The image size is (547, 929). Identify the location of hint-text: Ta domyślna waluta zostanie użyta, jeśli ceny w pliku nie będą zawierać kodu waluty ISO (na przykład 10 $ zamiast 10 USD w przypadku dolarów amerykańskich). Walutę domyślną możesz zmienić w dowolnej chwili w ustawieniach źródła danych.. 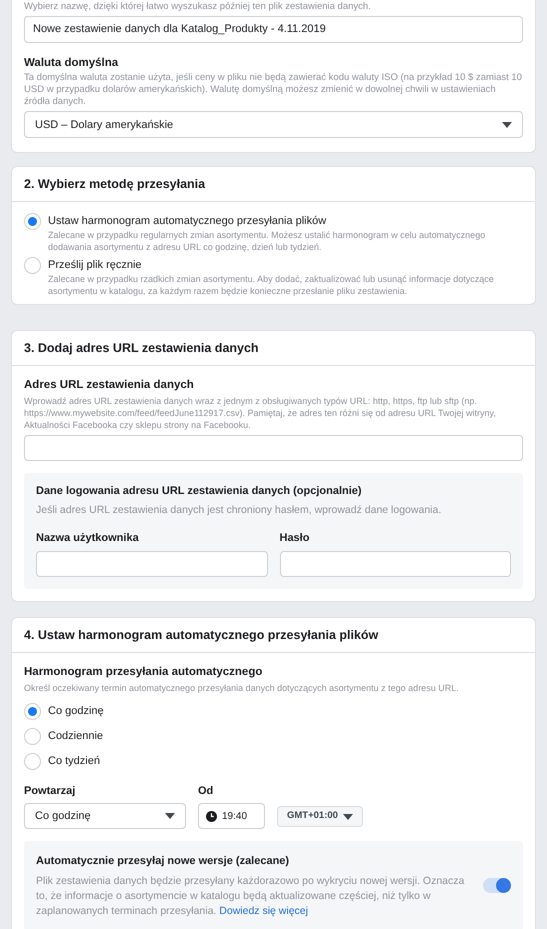
(273, 90).